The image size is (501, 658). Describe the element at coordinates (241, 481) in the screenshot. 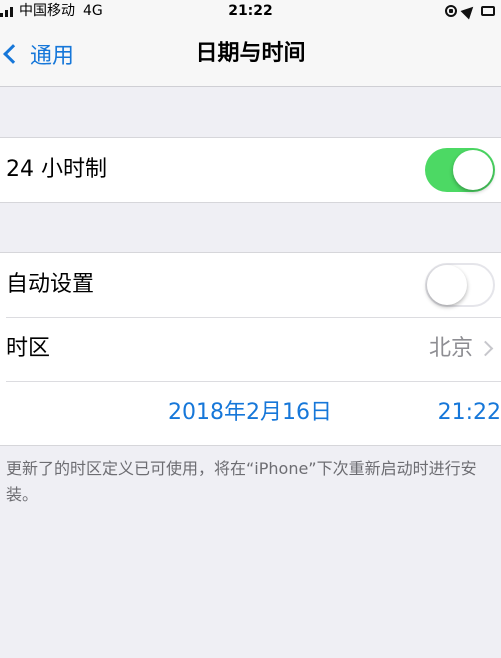

I see `timezone-footnote: 更新了的时区定义已可使用，将在“iPhone”下次重新启动时进行安装。` at that location.